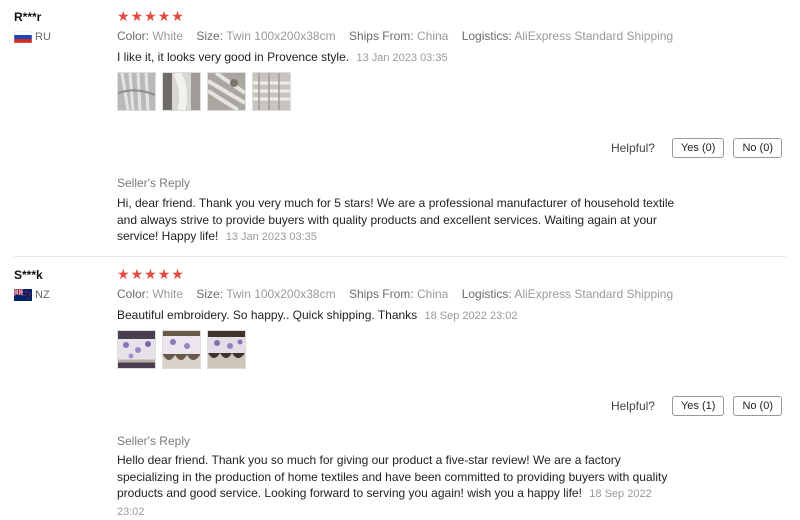  I want to click on seller-reply-date: 13 Jan 2023 03:35, so click(271, 237).